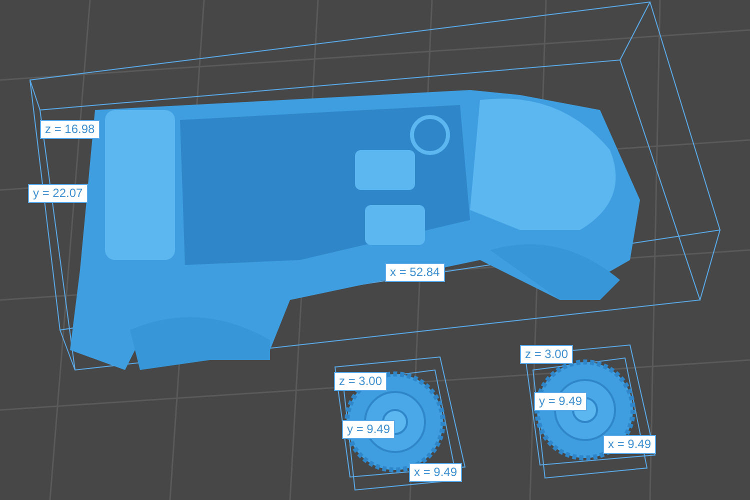  I want to click on dimension-label: x = 52.84, so click(415, 272).